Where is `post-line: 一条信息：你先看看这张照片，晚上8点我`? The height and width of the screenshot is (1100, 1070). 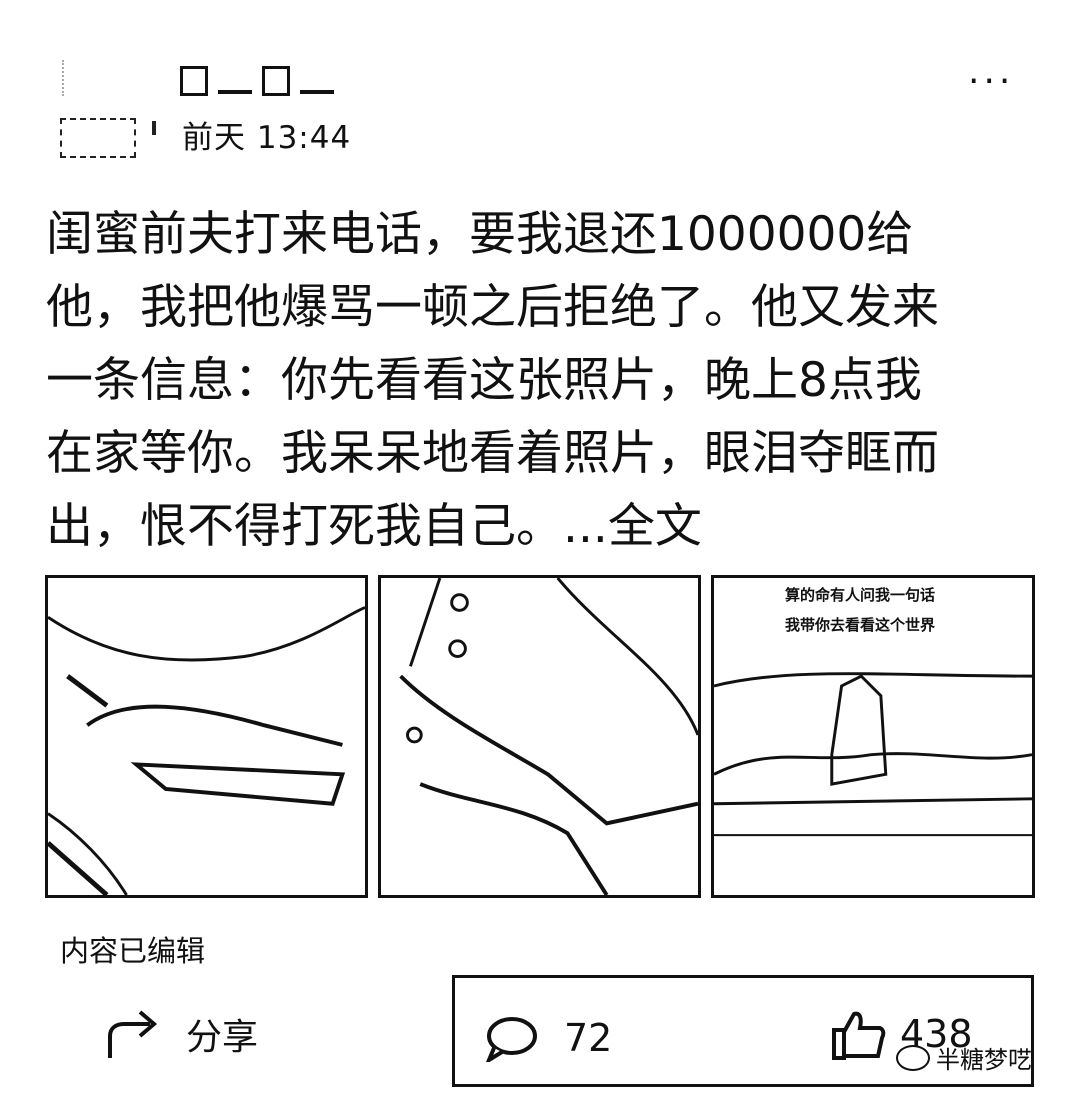
post-line: 一条信息：你先看看这张照片，晚上8点我 is located at coordinates (484, 380).